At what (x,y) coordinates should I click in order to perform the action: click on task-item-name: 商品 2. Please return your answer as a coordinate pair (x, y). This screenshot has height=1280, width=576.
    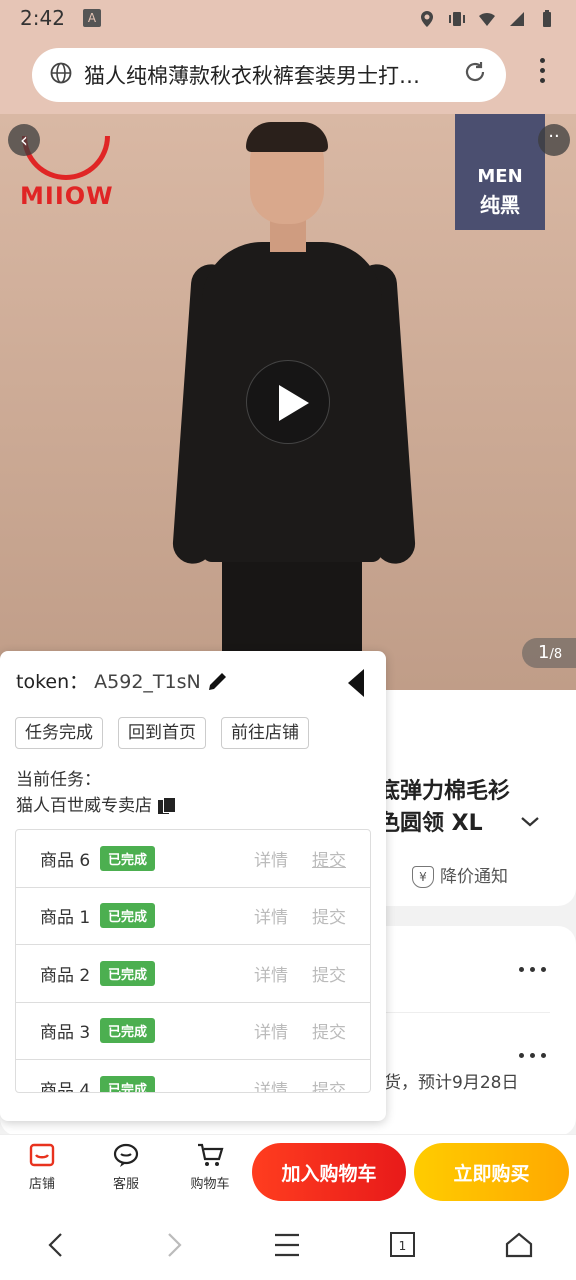
    Looking at the image, I should click on (65, 975).